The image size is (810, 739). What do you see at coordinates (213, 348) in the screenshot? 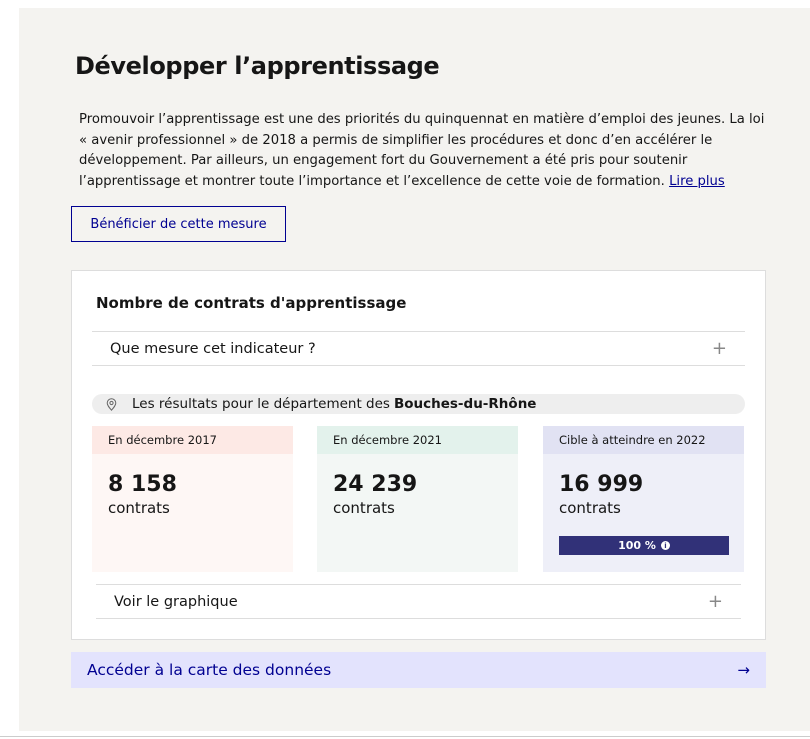
I see `indicator-accordion-label: Que mesure cet indicateur ?` at bounding box center [213, 348].